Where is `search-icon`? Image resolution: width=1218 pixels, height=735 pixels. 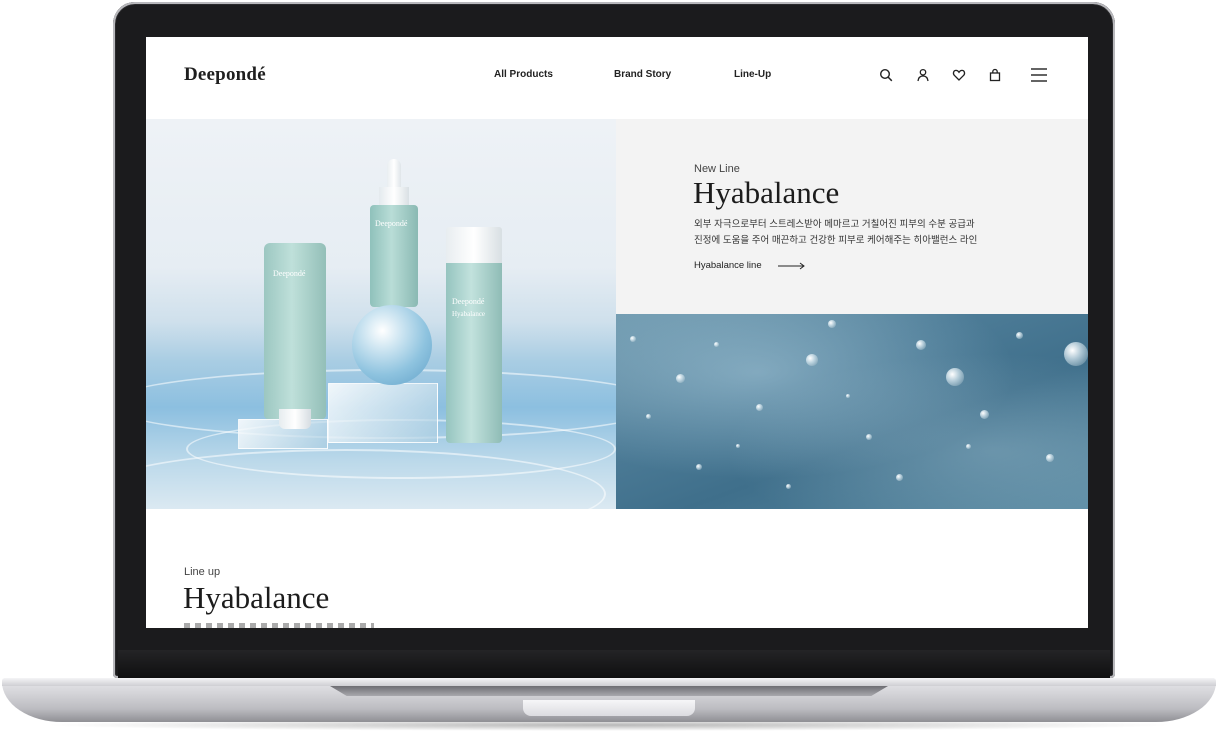
search-icon is located at coordinates (886, 75).